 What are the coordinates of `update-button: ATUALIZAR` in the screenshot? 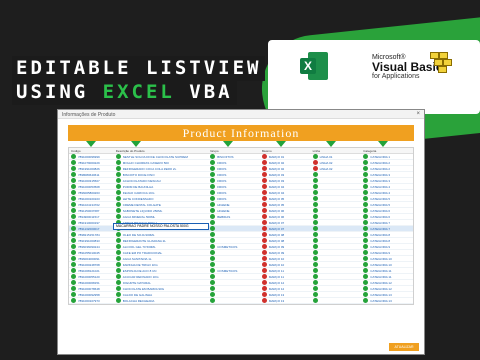 It's located at (404, 347).